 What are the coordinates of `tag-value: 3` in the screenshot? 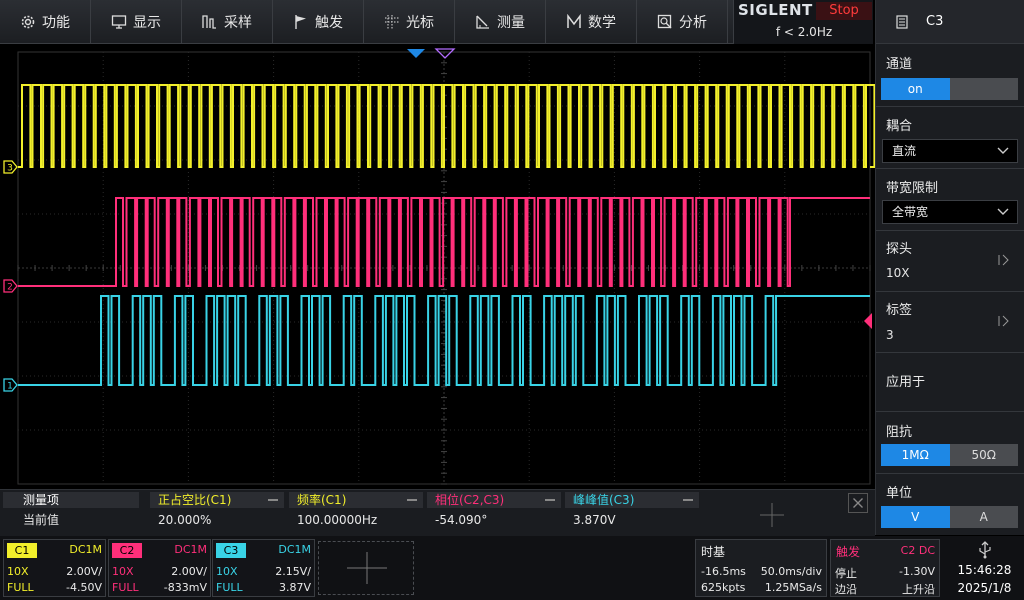 It's located at (890, 335).